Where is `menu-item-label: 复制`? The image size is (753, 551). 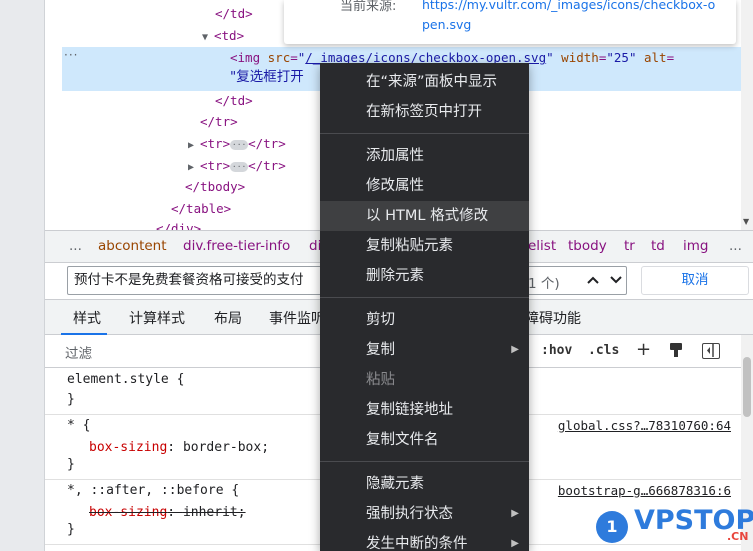
menu-item-label: 复制 is located at coordinates (380, 350).